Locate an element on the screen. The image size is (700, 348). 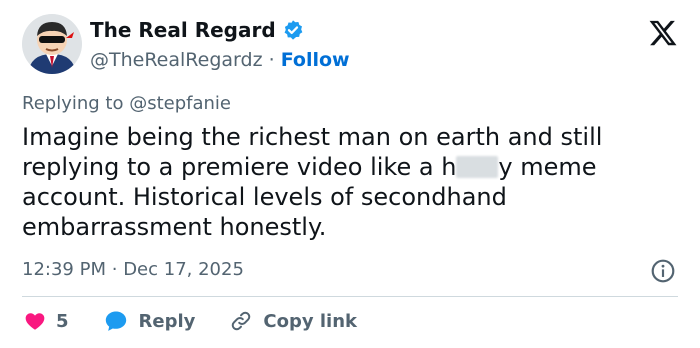
x-logo-icon is located at coordinates (663, 33).